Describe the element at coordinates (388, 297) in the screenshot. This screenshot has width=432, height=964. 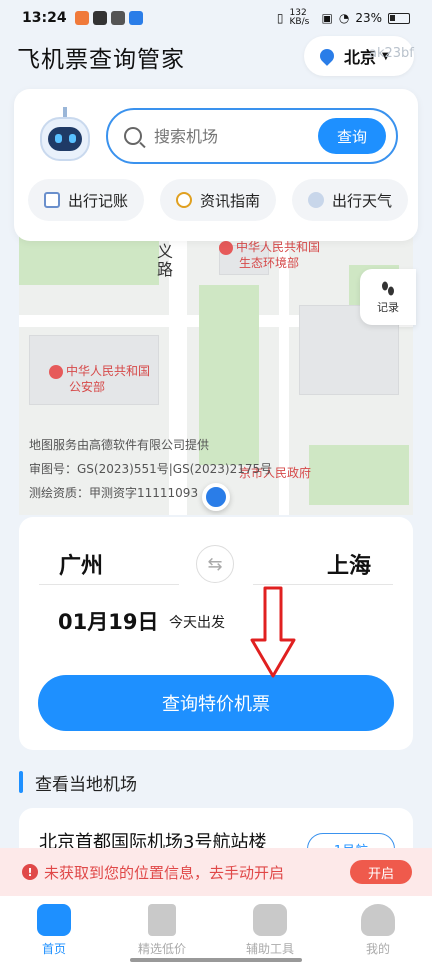
I see `record-button: 记录` at that location.